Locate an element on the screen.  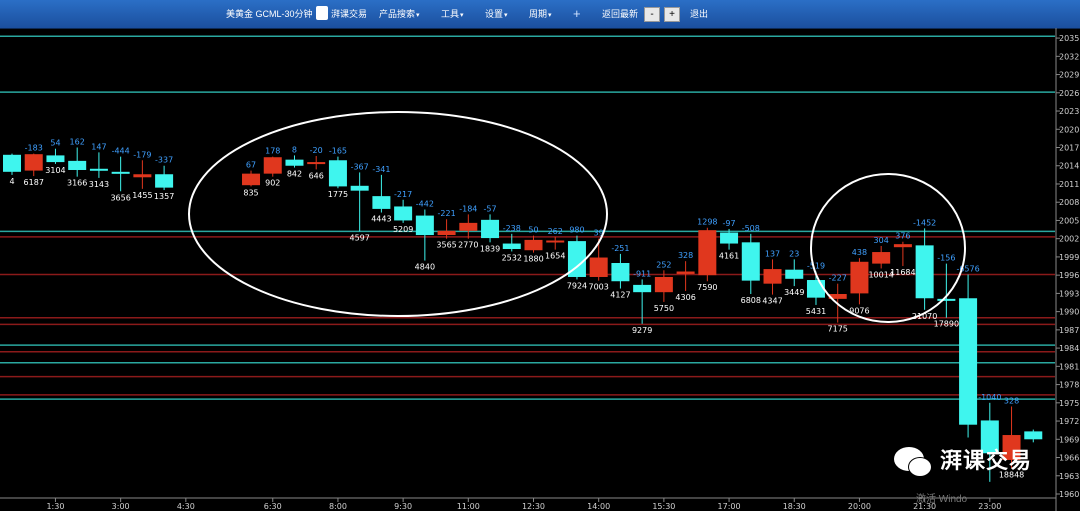
delta-label: 162 is located at coordinates (77, 142).